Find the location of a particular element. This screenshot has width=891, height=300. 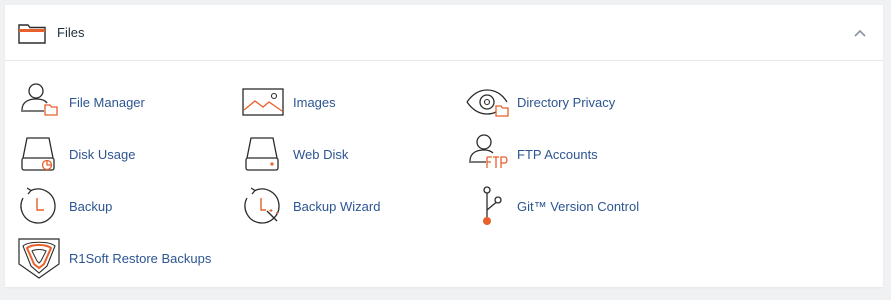

backup-wizard-link: Backup Wizard is located at coordinates (310, 206).